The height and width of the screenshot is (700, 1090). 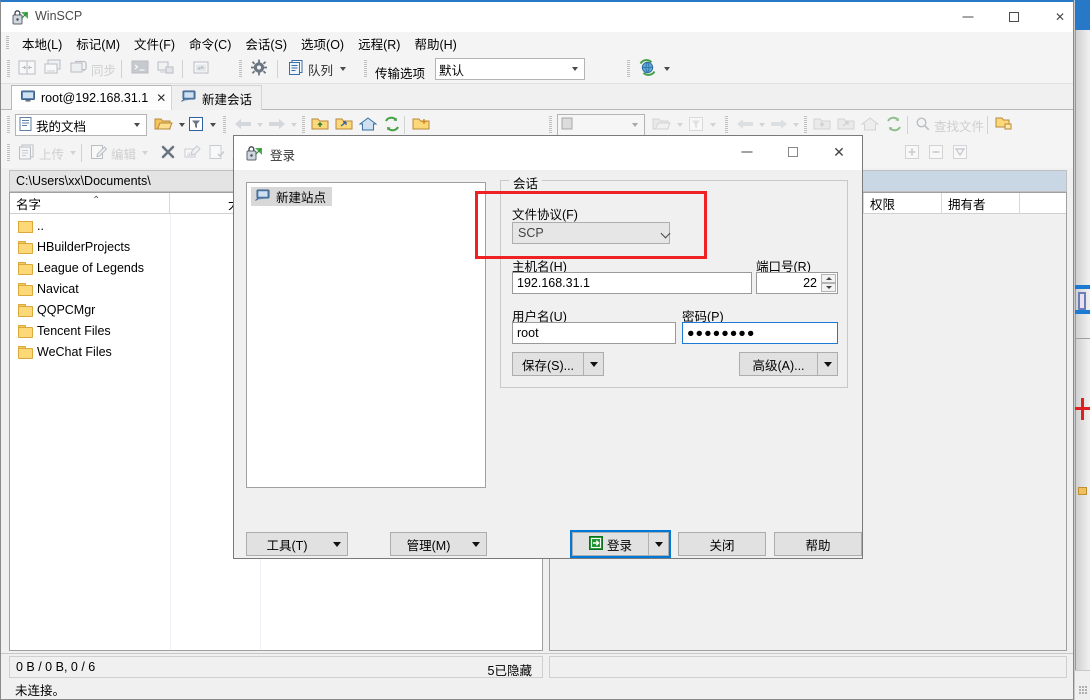 What do you see at coordinates (366, 335) in the screenshot?
I see `site-tree: 新建站点` at bounding box center [366, 335].